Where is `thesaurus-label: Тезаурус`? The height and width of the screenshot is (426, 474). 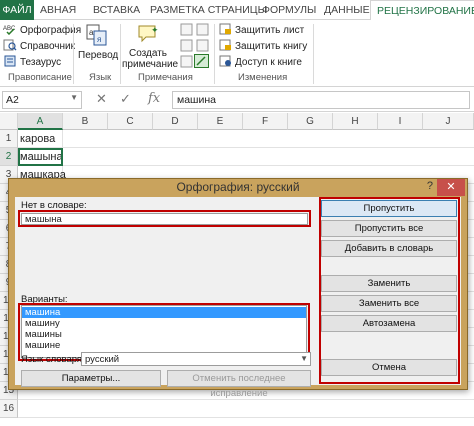 thesaurus-label: Тезаурус is located at coordinates (41, 62).